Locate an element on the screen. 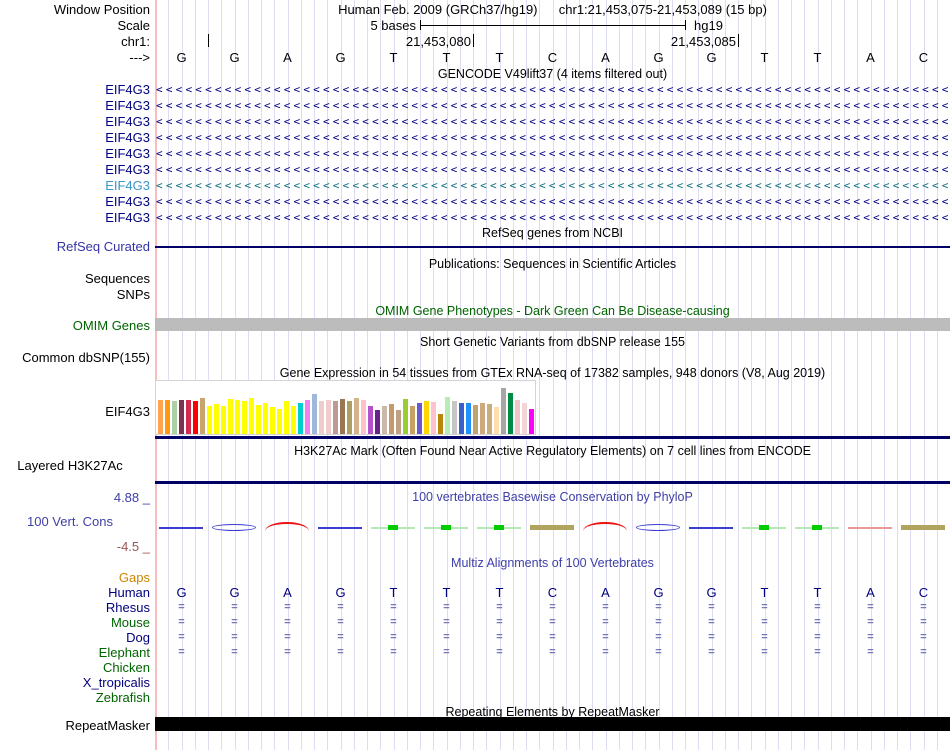 The width and height of the screenshot is (950, 750). omim-genes-label: OMIM Genes is located at coordinates (75, 325).